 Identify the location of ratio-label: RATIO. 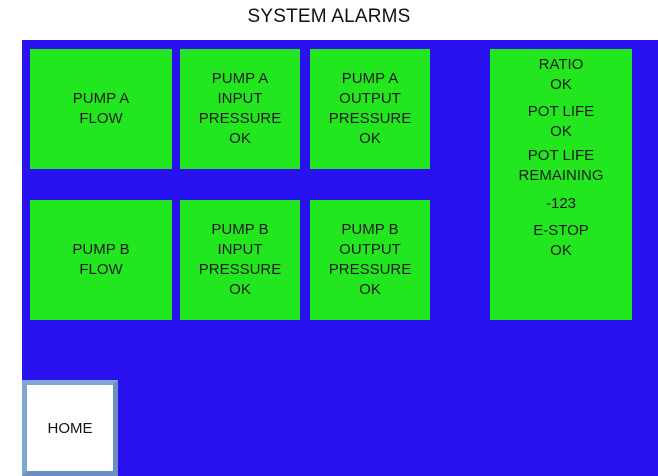
(561, 64).